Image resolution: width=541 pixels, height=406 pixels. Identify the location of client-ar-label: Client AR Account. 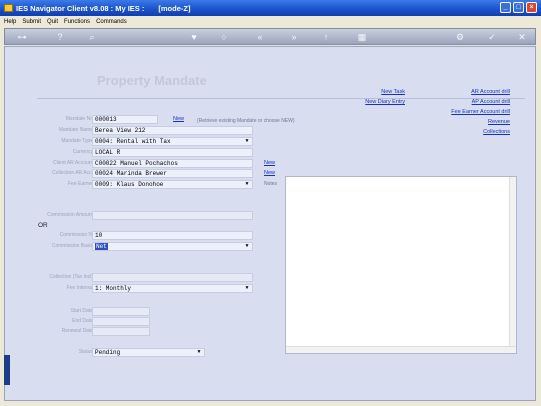
(72, 163).